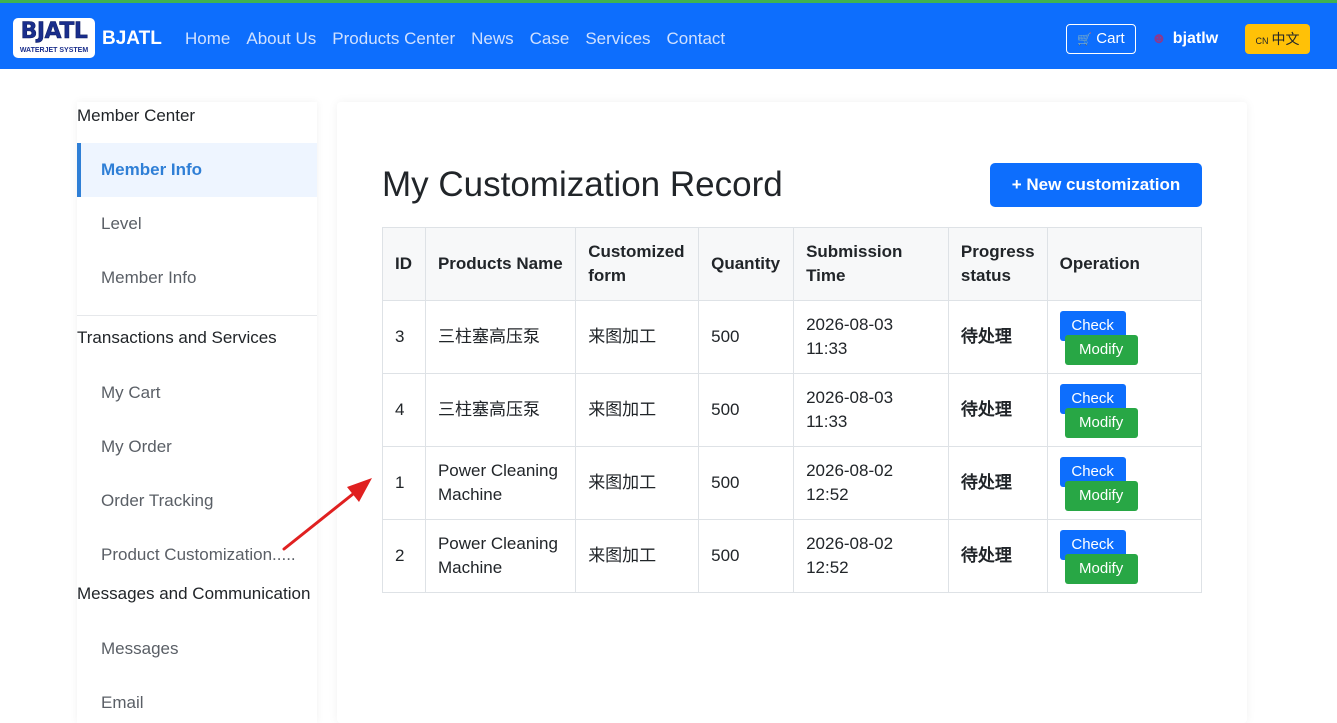  I want to click on sidebar-item-my-order: My Order, so click(197, 447).